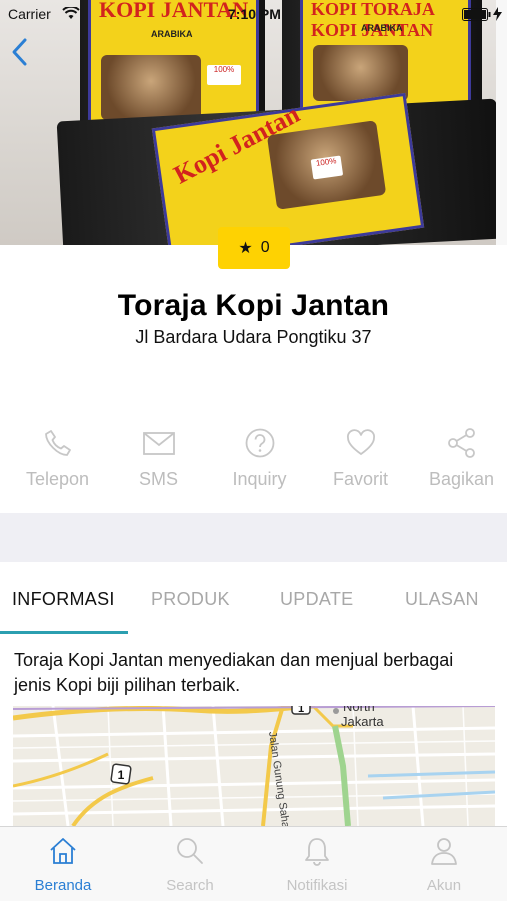 Image resolution: width=507 pixels, height=901 pixels. What do you see at coordinates (444, 851) in the screenshot?
I see `user-icon` at bounding box center [444, 851].